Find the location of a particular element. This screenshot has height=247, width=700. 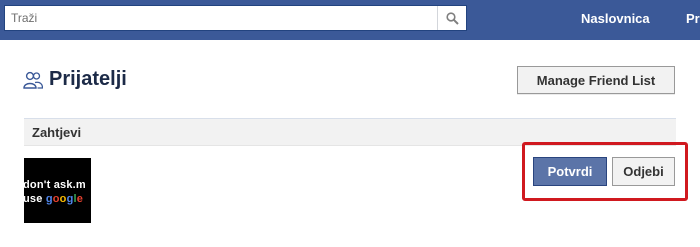

page-header: Prijatelji is located at coordinates (75, 79).